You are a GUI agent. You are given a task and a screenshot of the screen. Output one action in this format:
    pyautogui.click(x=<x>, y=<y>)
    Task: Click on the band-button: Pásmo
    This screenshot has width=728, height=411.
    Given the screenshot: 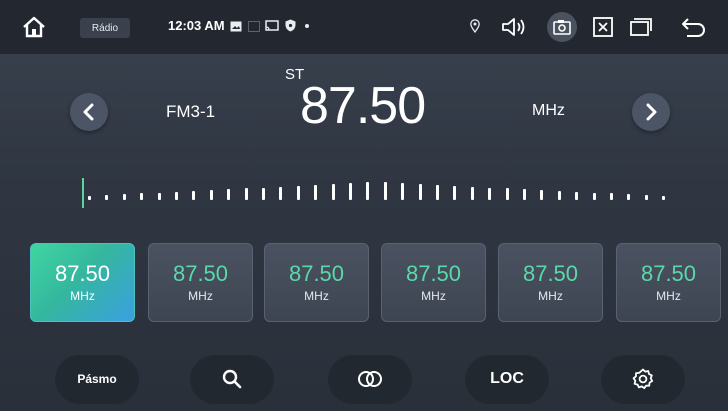 What is the action you would take?
    pyautogui.click(x=97, y=379)
    